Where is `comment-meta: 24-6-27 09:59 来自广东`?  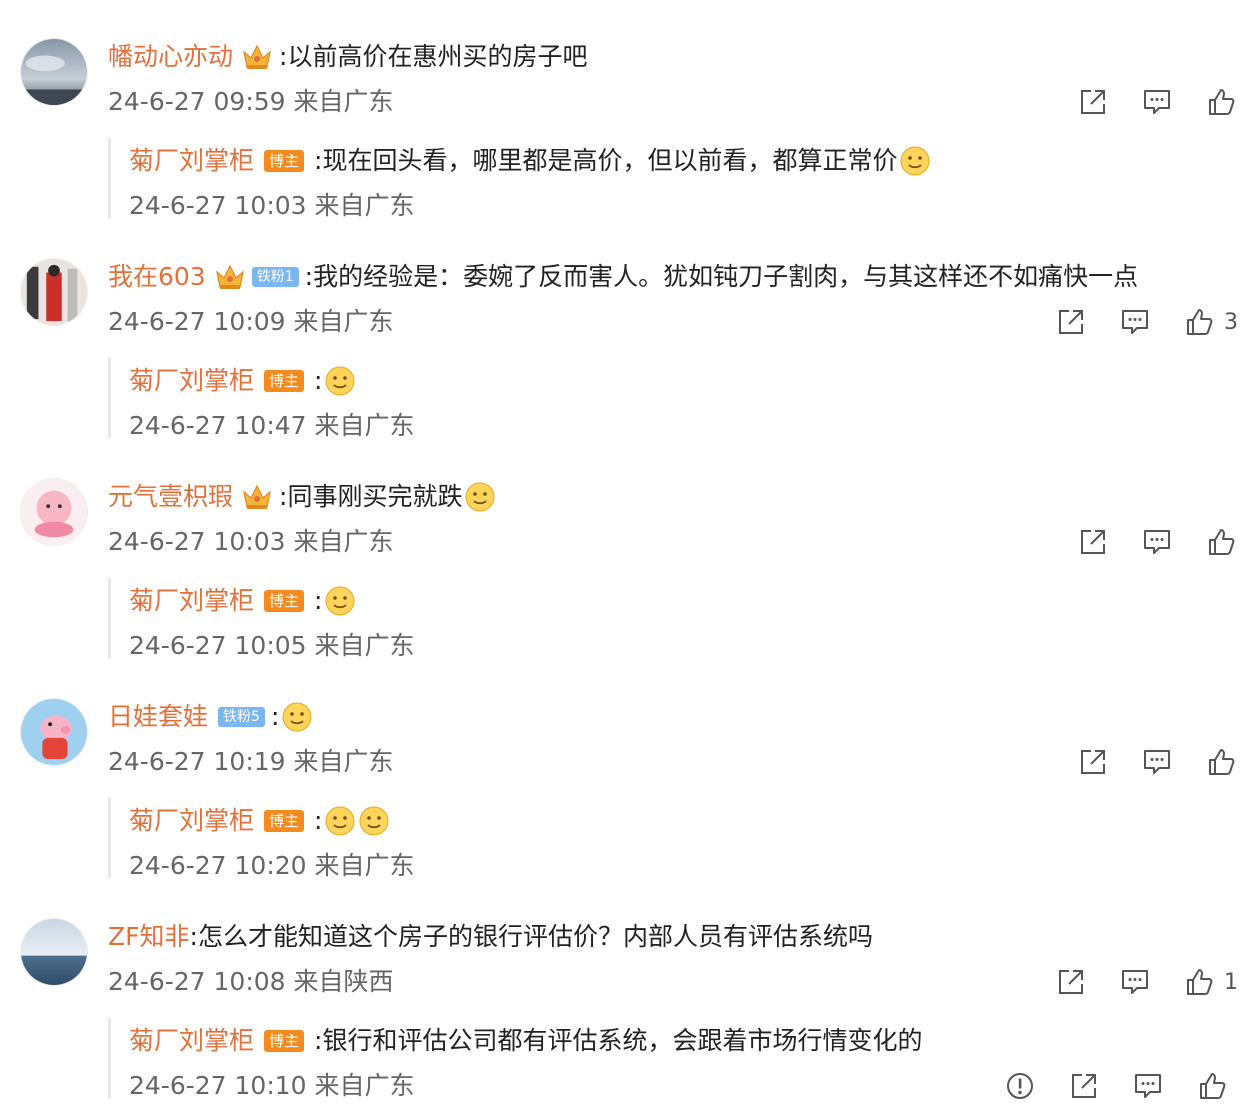 comment-meta: 24-6-27 09:59 来自广东 is located at coordinates (251, 101).